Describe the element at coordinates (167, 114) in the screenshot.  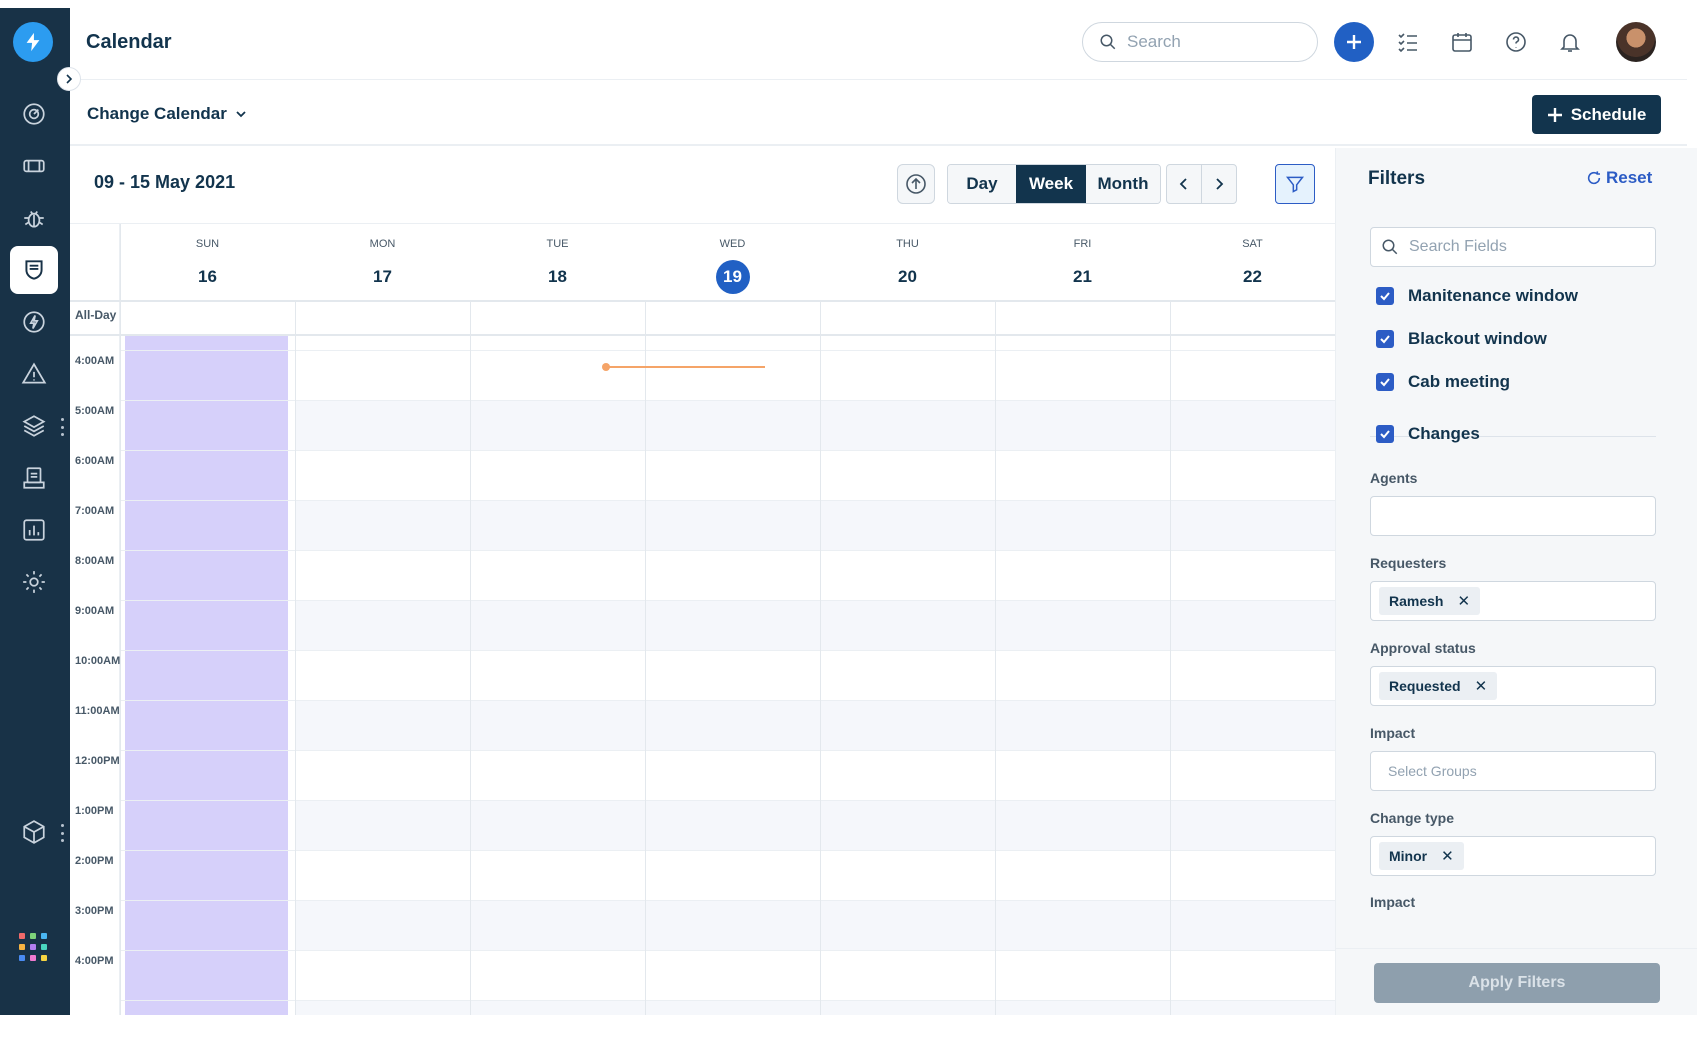
I see `calendar-selector: Change Calendar` at that location.